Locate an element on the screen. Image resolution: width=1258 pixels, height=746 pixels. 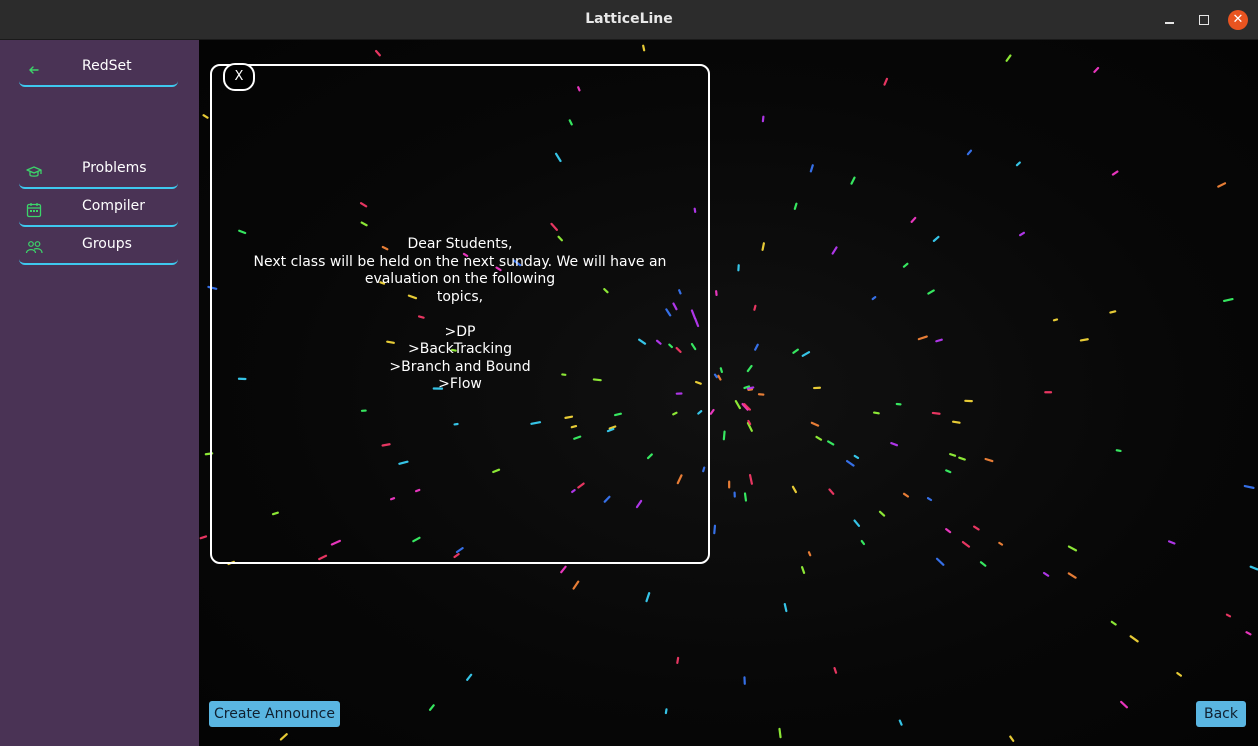
close-icon: ✕ is located at coordinates (1238, 19).